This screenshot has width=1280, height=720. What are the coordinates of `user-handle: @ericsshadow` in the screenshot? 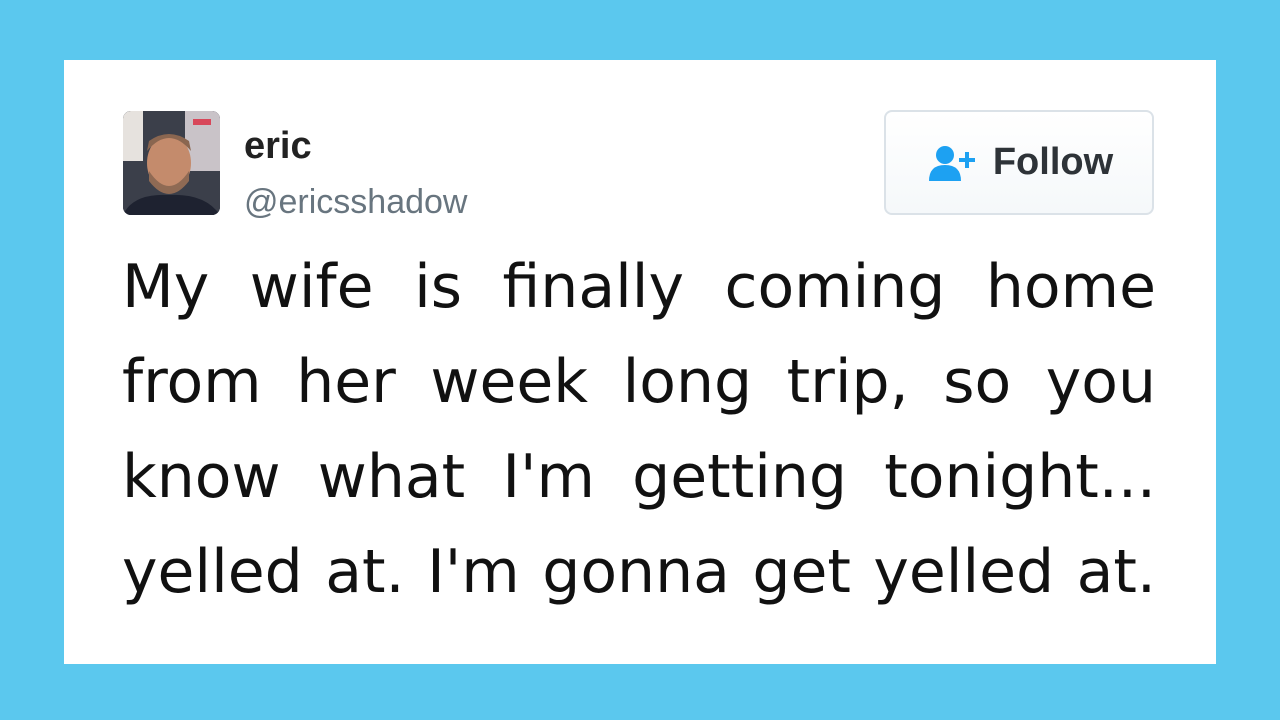 It's located at (356, 202).